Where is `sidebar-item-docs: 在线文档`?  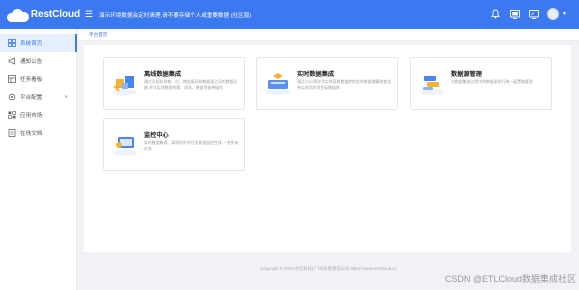 sidebar-item-docs: 在线文档 is located at coordinates (38, 133).